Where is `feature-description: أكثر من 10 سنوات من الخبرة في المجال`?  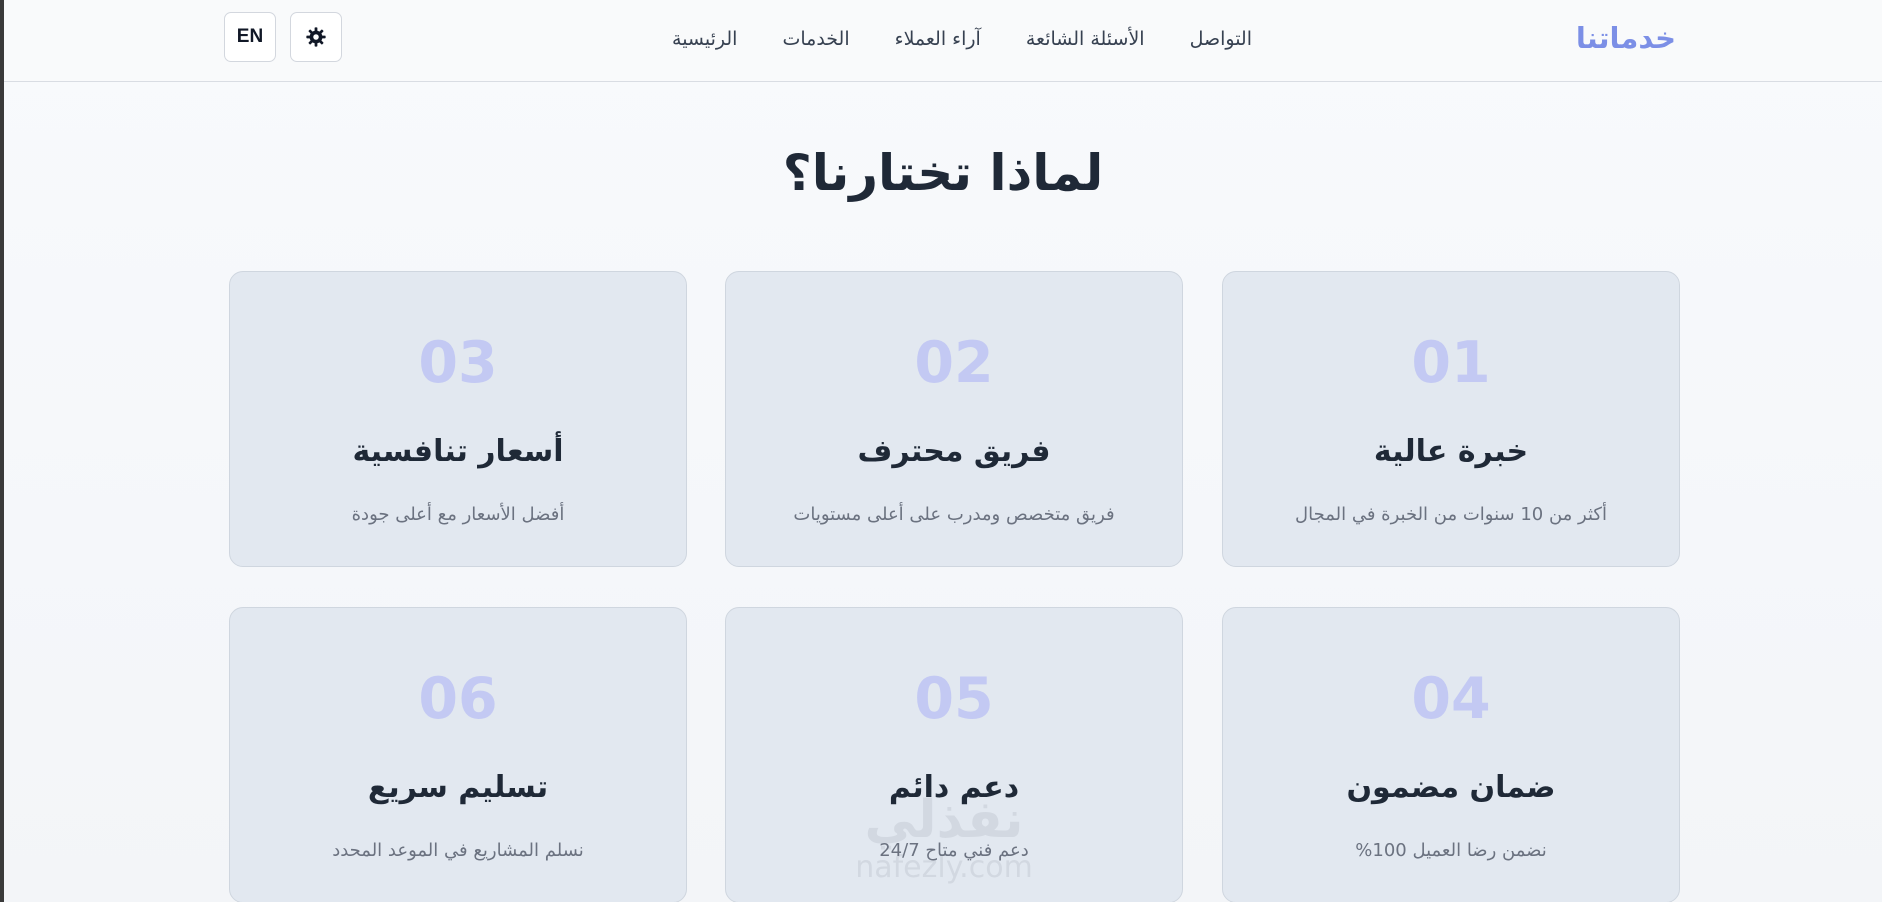 feature-description: أكثر من 10 سنوات من الخبرة في المجال is located at coordinates (1451, 514).